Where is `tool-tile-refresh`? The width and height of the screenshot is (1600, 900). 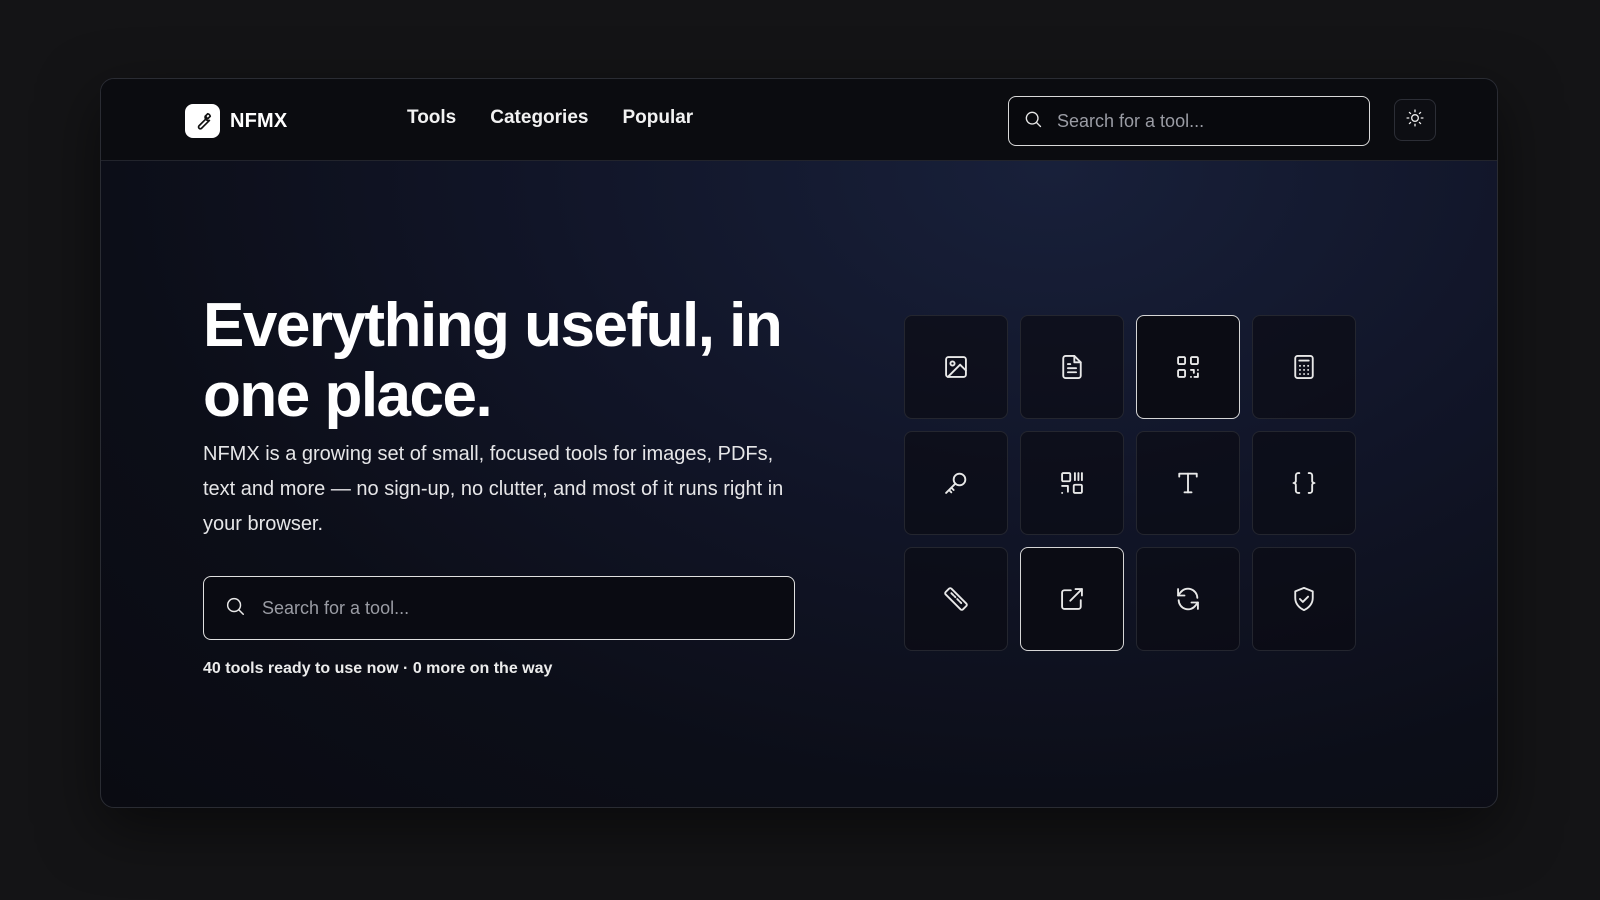
tool-tile-refresh is located at coordinates (1188, 599).